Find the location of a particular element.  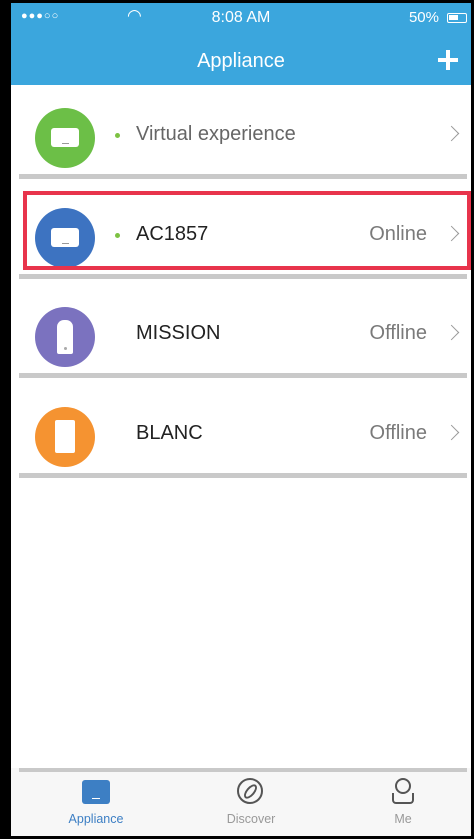

appliance-row-mission: MISSION Offline is located at coordinates (241, 331).